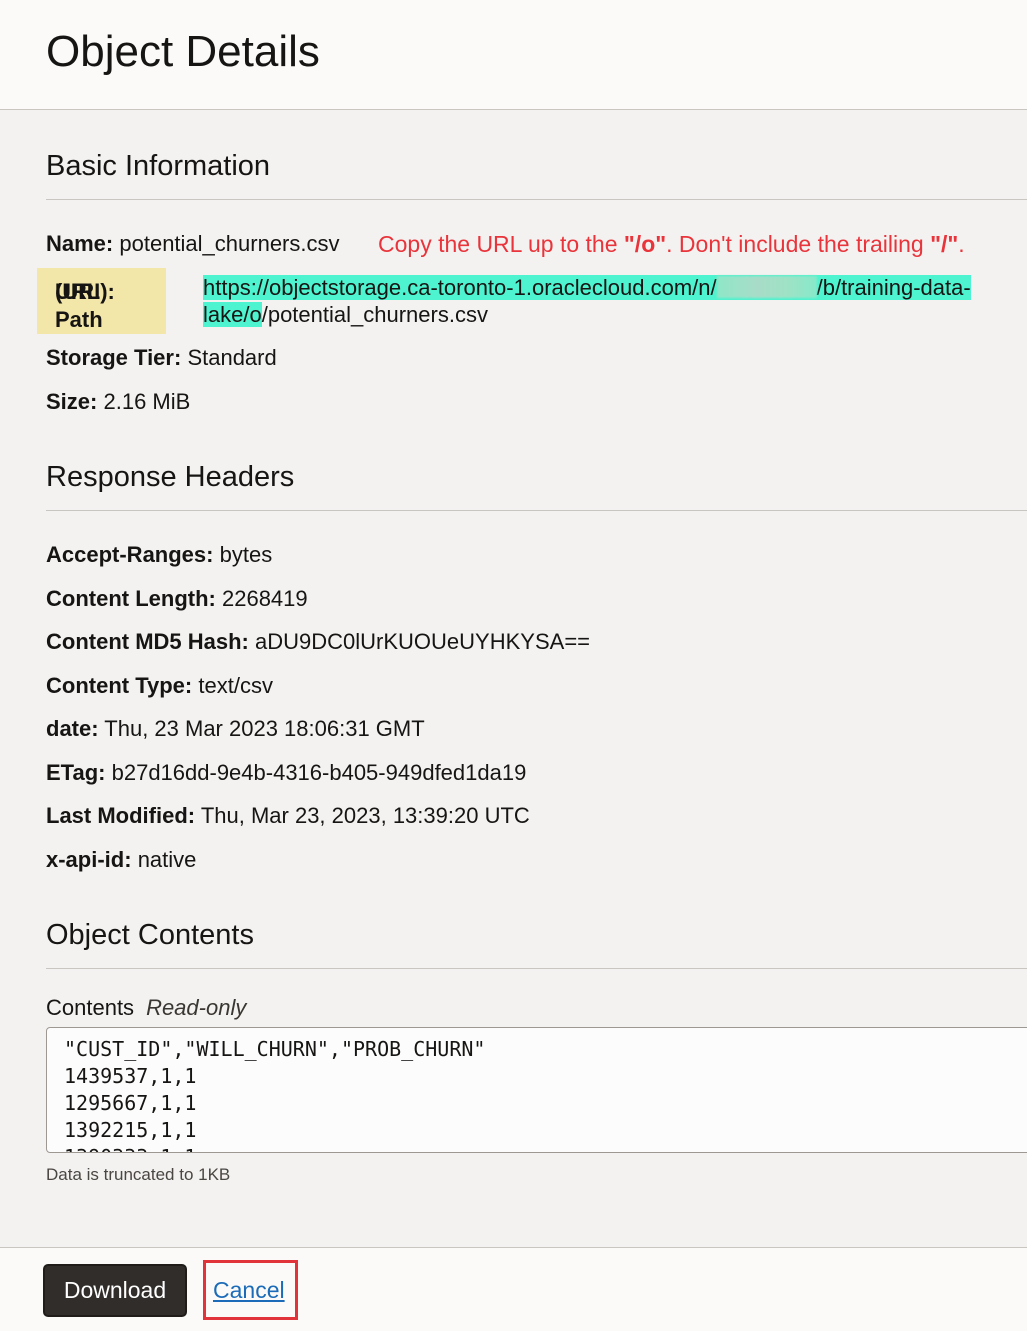 This screenshot has width=1027, height=1331. What do you see at coordinates (319, 772) in the screenshot?
I see `header-value: b27d16dd-9e4b-4316-b405-949dfed1da19` at bounding box center [319, 772].